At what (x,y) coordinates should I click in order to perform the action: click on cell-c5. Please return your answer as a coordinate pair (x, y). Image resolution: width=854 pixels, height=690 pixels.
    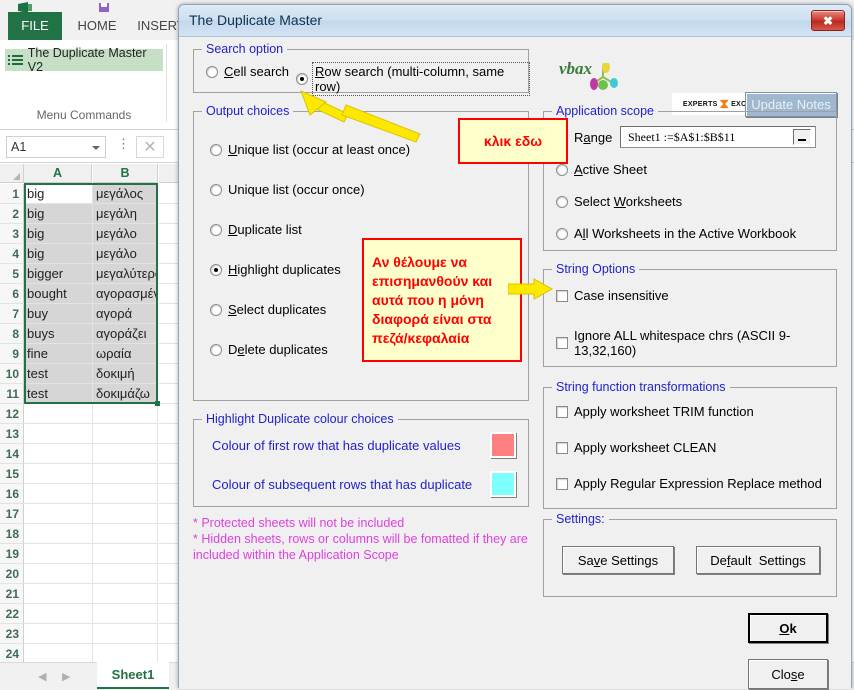
    Looking at the image, I should click on (169, 274).